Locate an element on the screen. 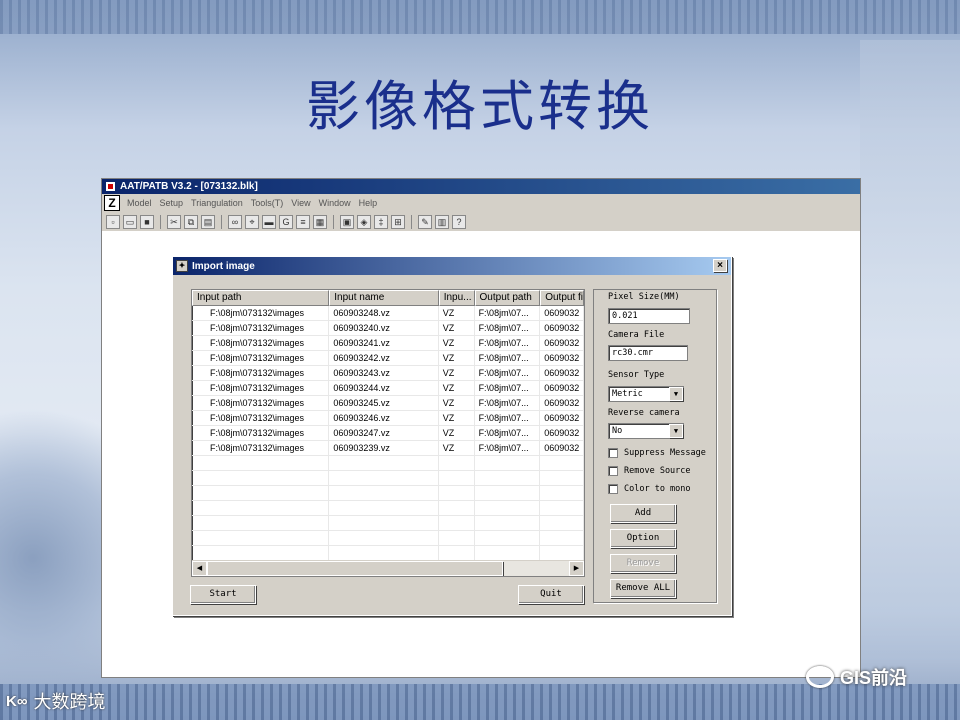  z-logo-icon: Z is located at coordinates (112, 203).